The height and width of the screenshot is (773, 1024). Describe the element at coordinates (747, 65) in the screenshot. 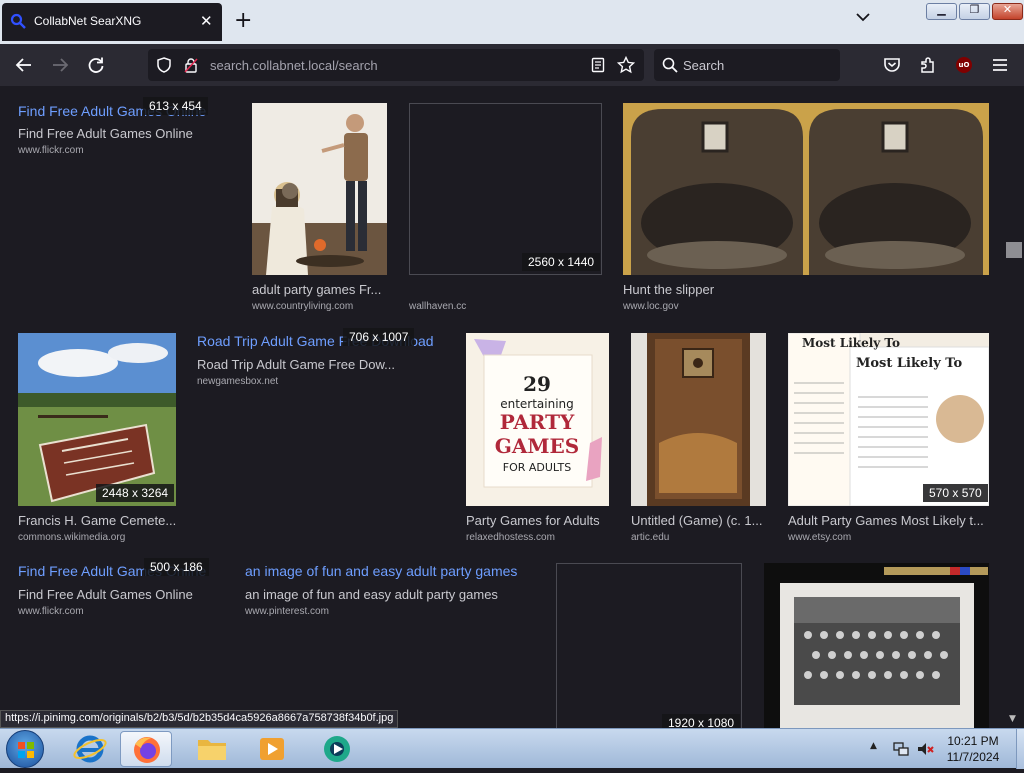

I see `search-input: Search` at that location.